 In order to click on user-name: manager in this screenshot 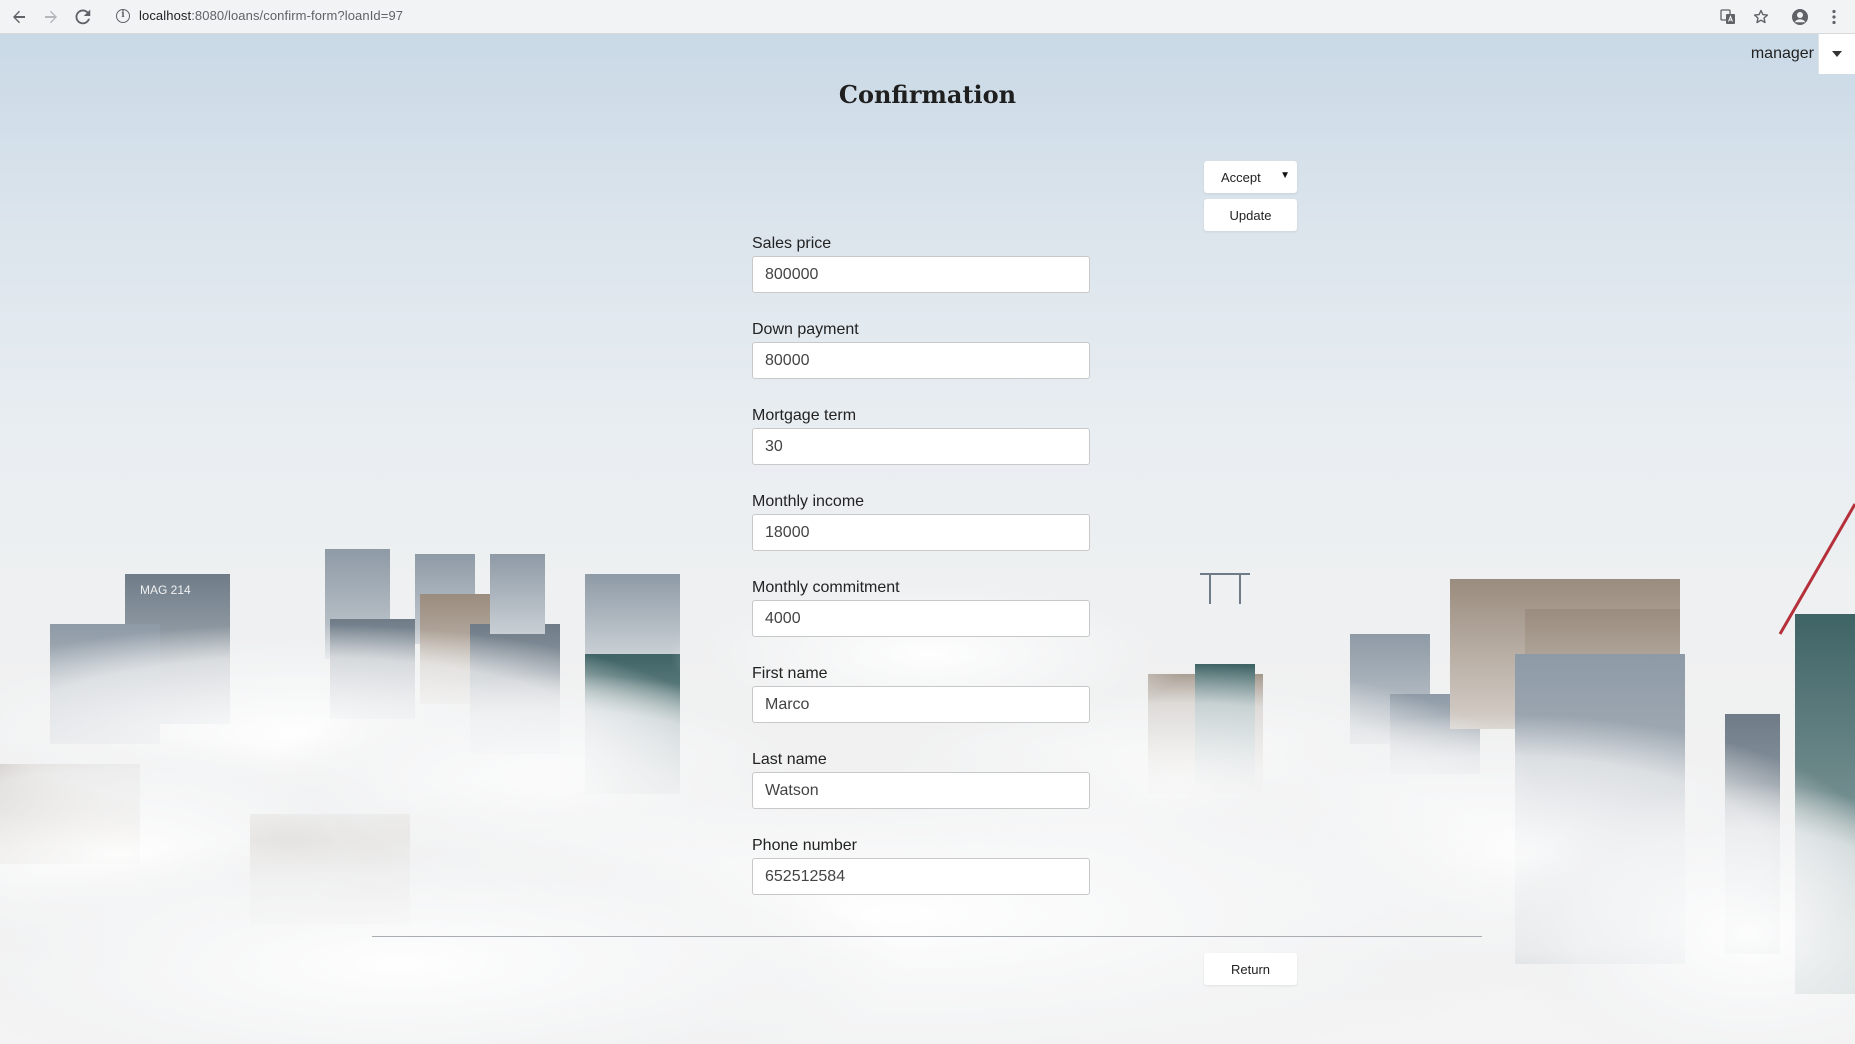, I will do `click(1782, 53)`.